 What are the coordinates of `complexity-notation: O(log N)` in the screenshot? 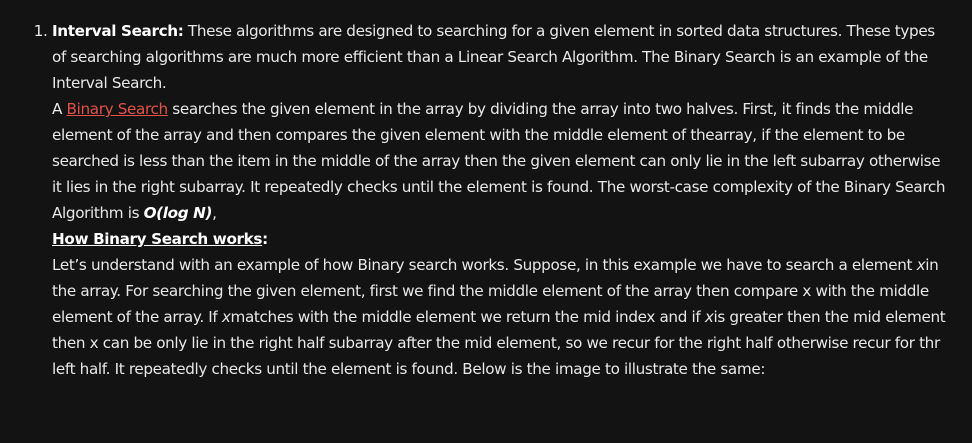 It's located at (178, 213).